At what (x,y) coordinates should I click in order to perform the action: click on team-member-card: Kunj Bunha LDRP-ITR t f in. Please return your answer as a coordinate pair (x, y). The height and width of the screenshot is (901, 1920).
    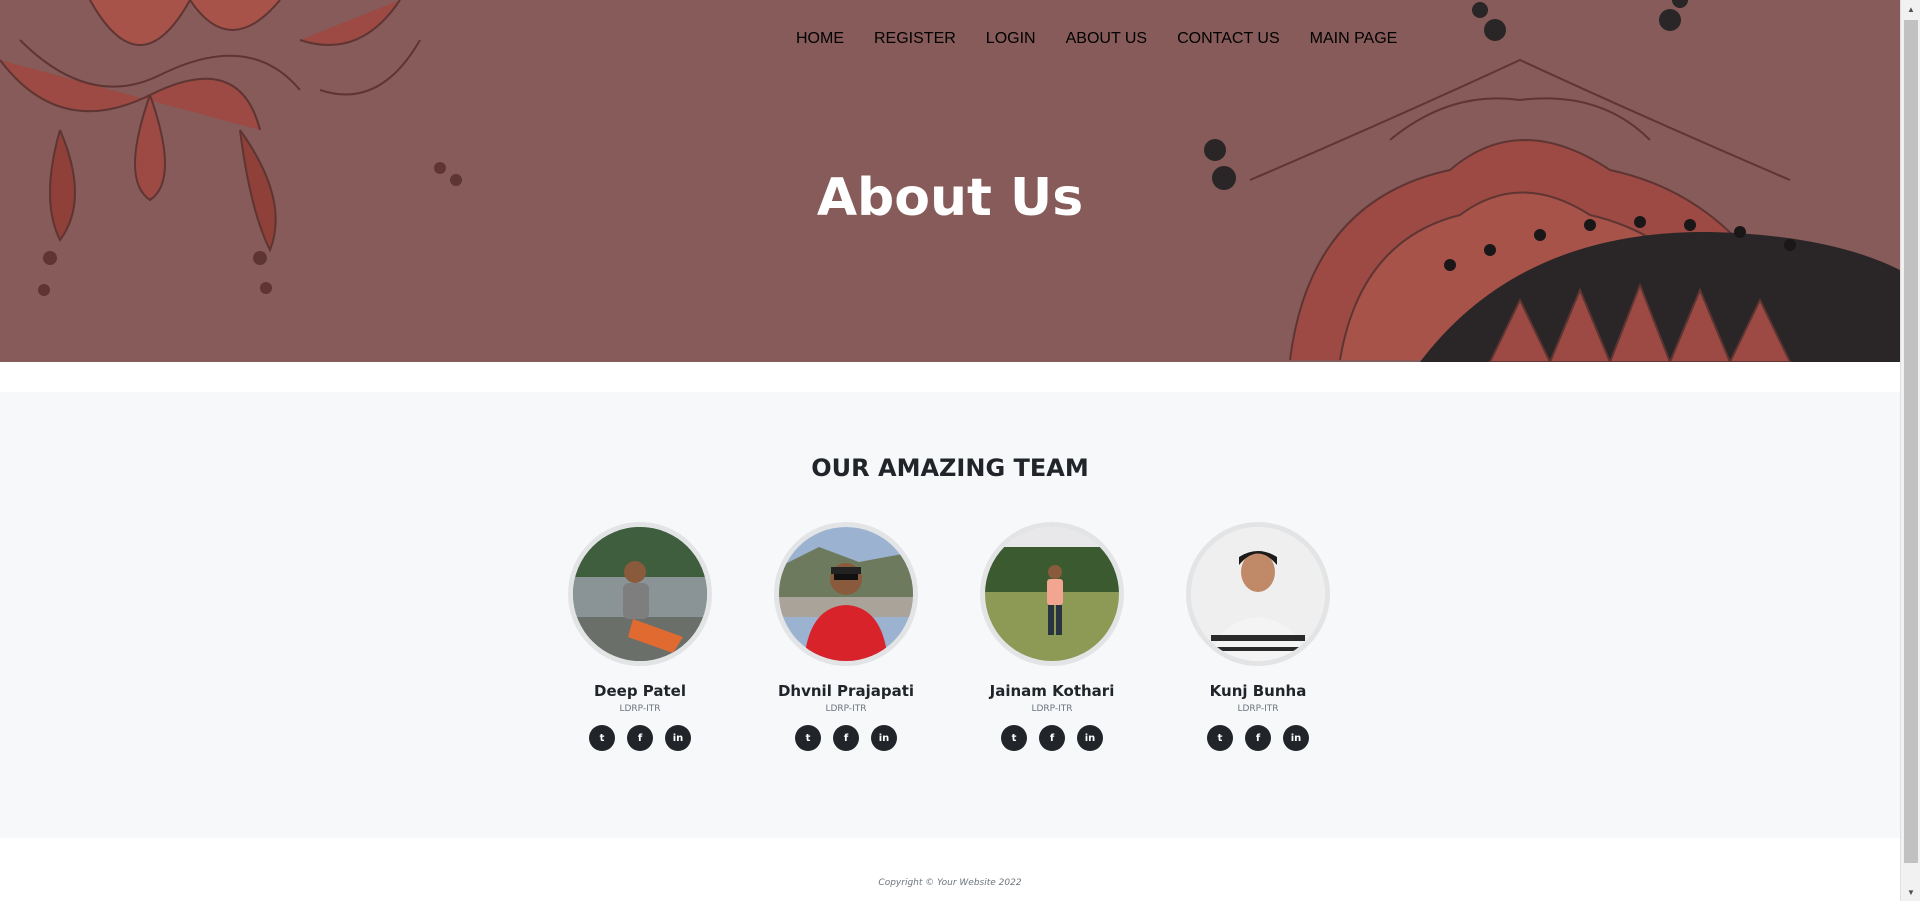
    Looking at the image, I should click on (1258, 636).